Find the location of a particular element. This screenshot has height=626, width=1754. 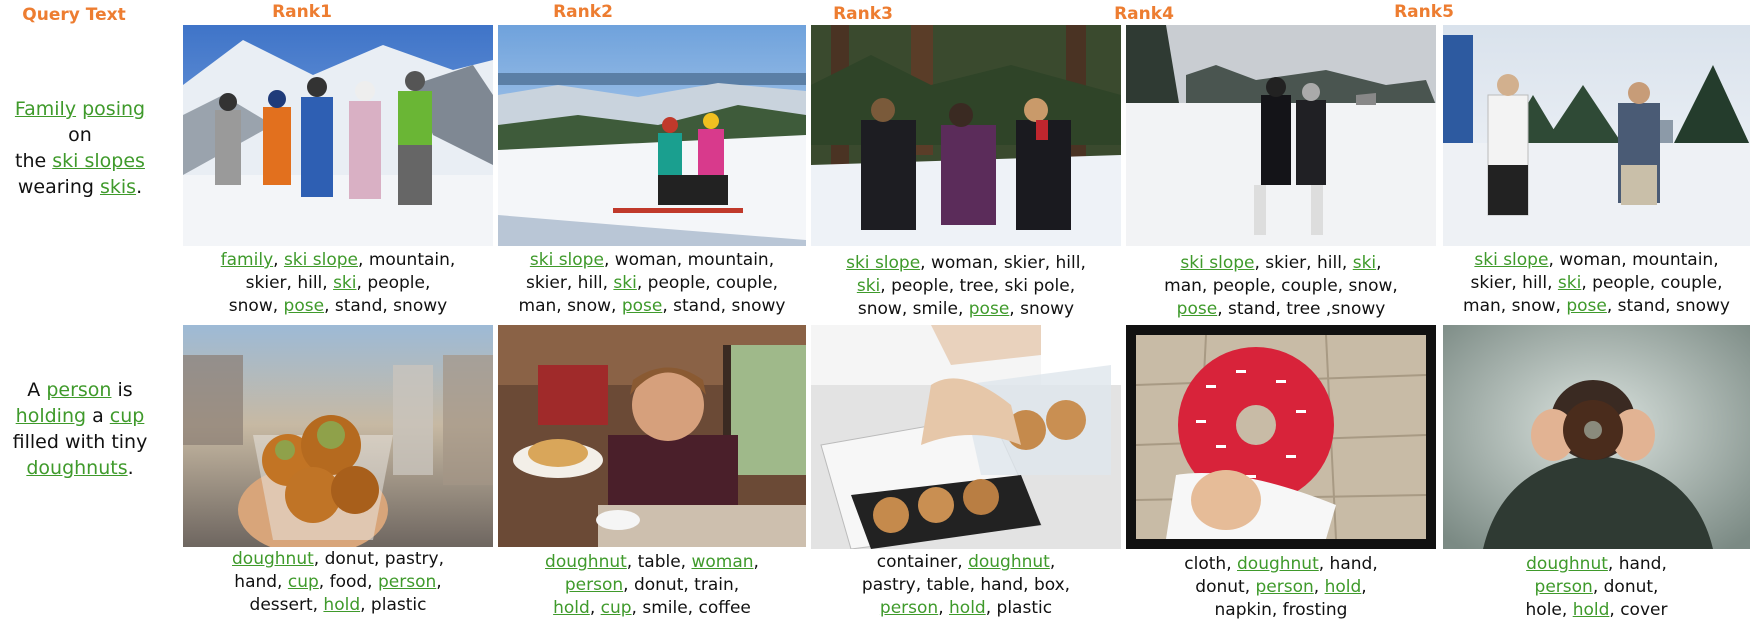

highlighted-word: ski slope is located at coordinates (1511, 260).